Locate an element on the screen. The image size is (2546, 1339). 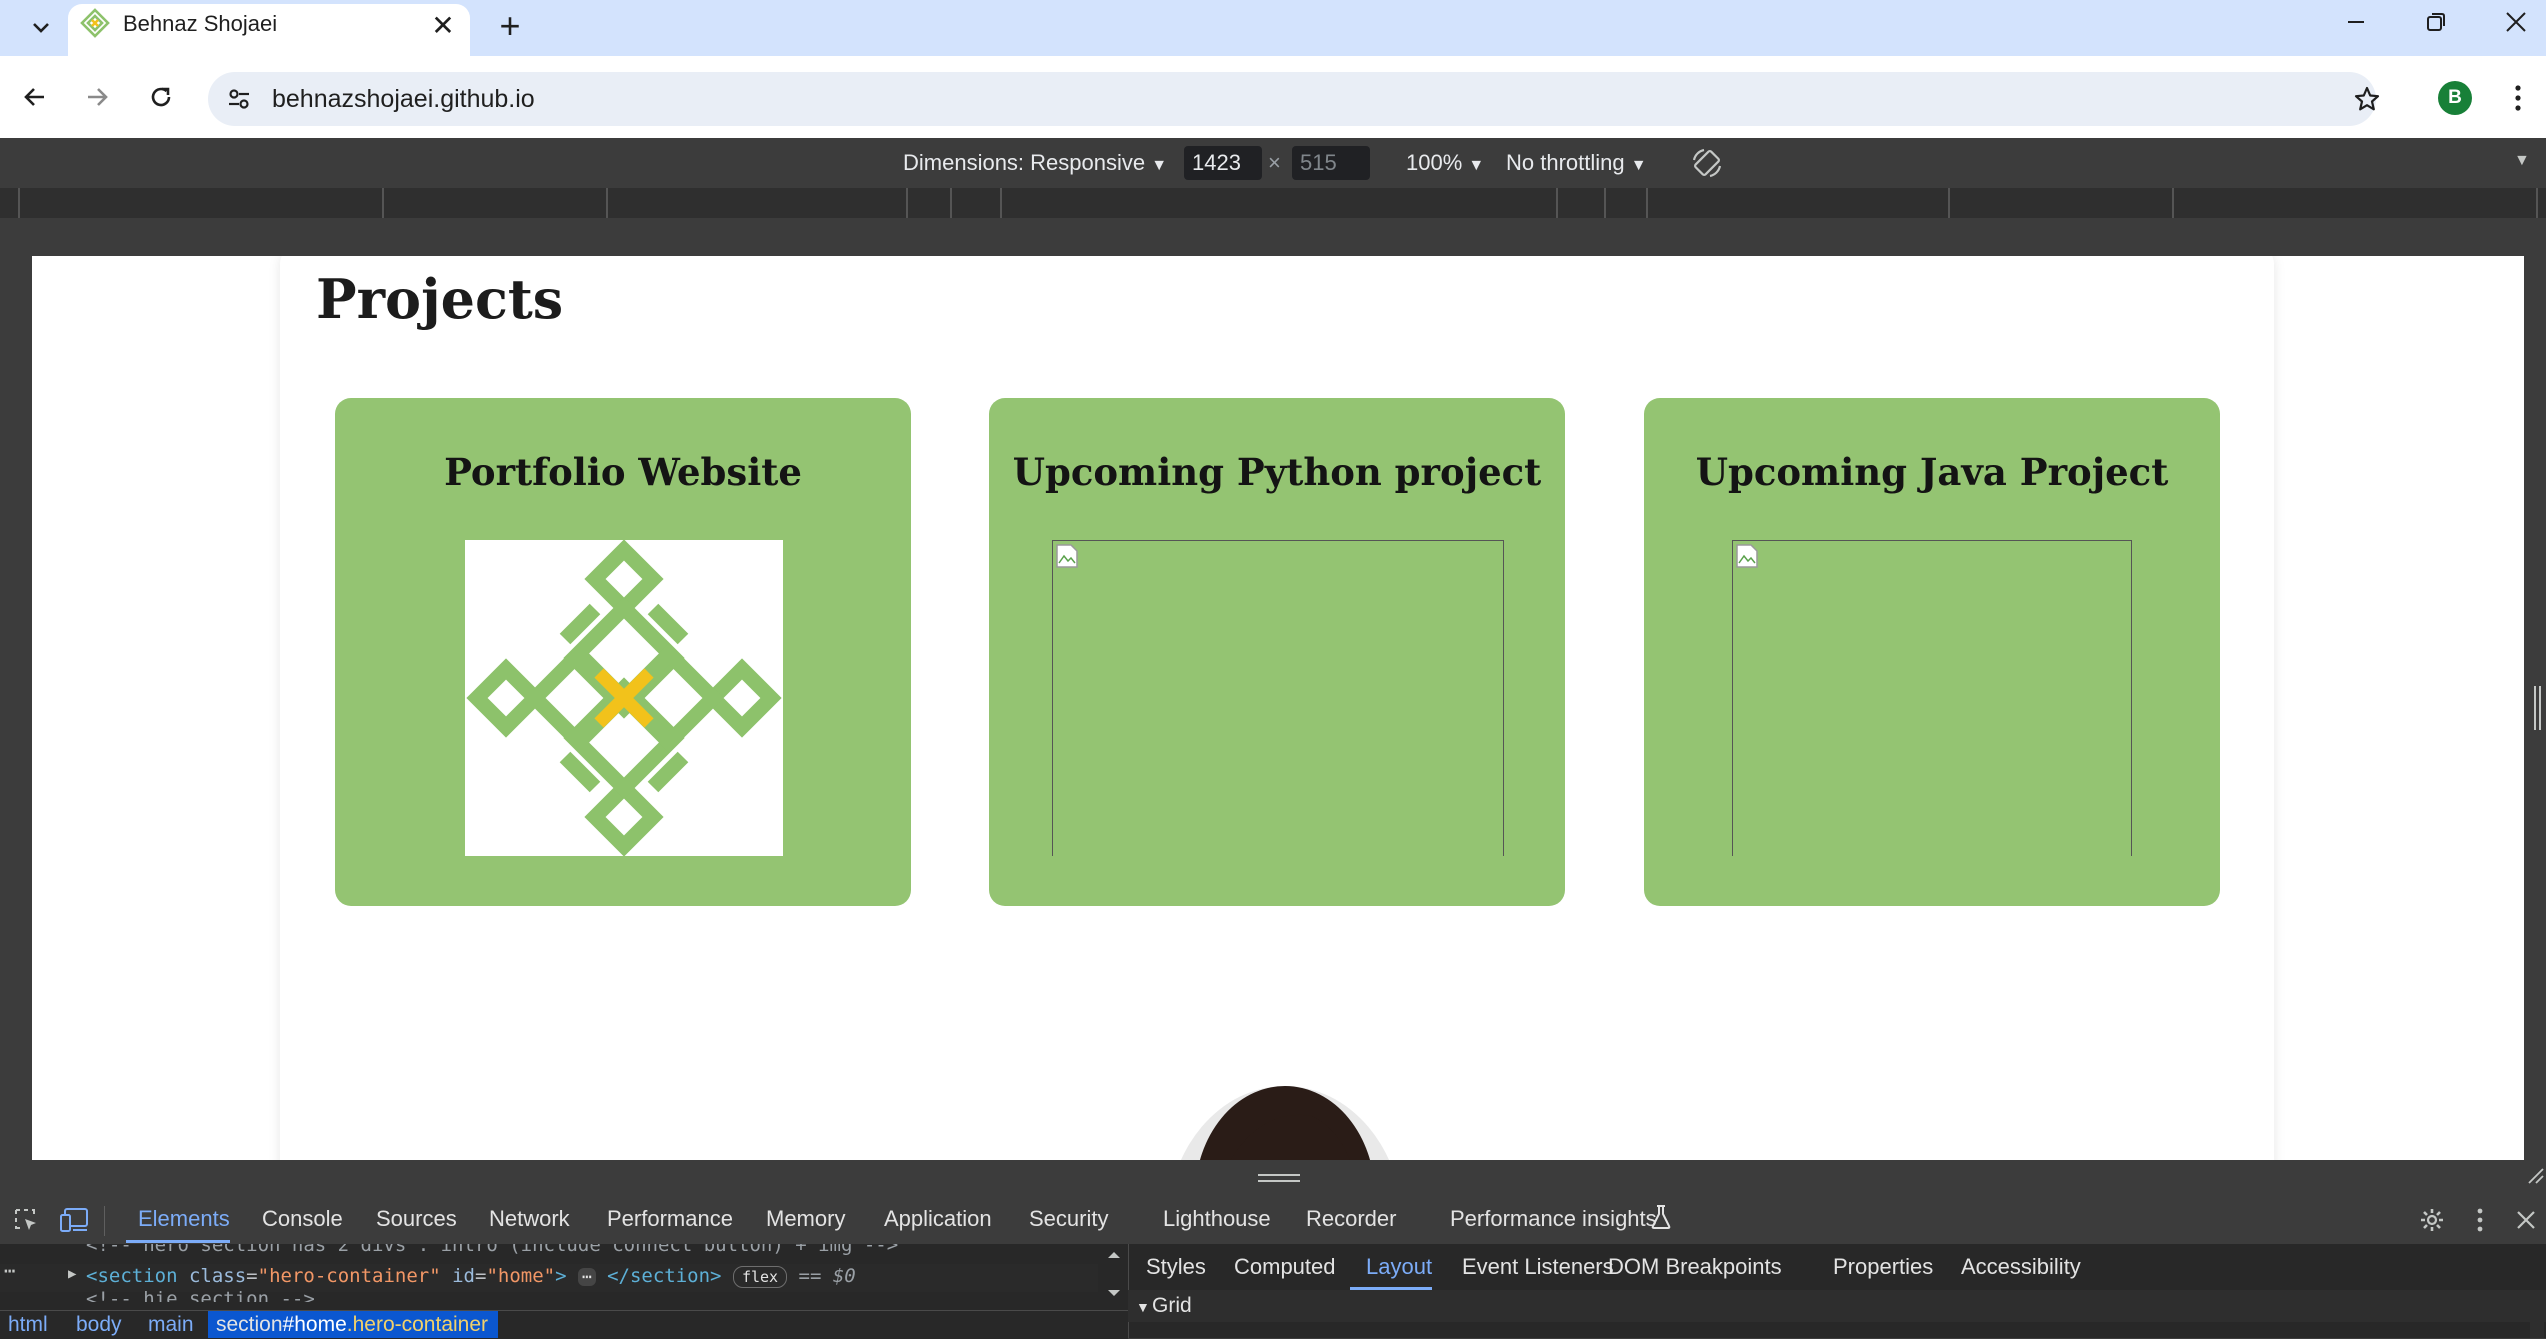
devtools-menu-button is located at coordinates (2480, 1220).